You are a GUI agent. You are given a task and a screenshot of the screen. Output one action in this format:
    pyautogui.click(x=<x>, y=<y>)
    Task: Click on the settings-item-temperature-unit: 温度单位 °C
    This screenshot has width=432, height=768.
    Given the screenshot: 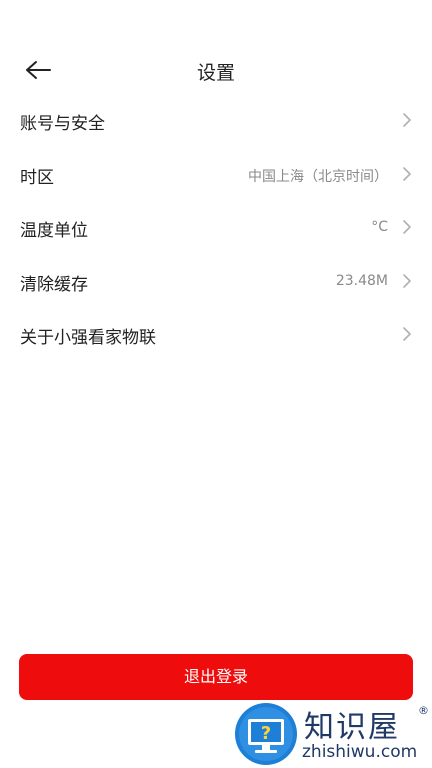 What is the action you would take?
    pyautogui.click(x=216, y=228)
    